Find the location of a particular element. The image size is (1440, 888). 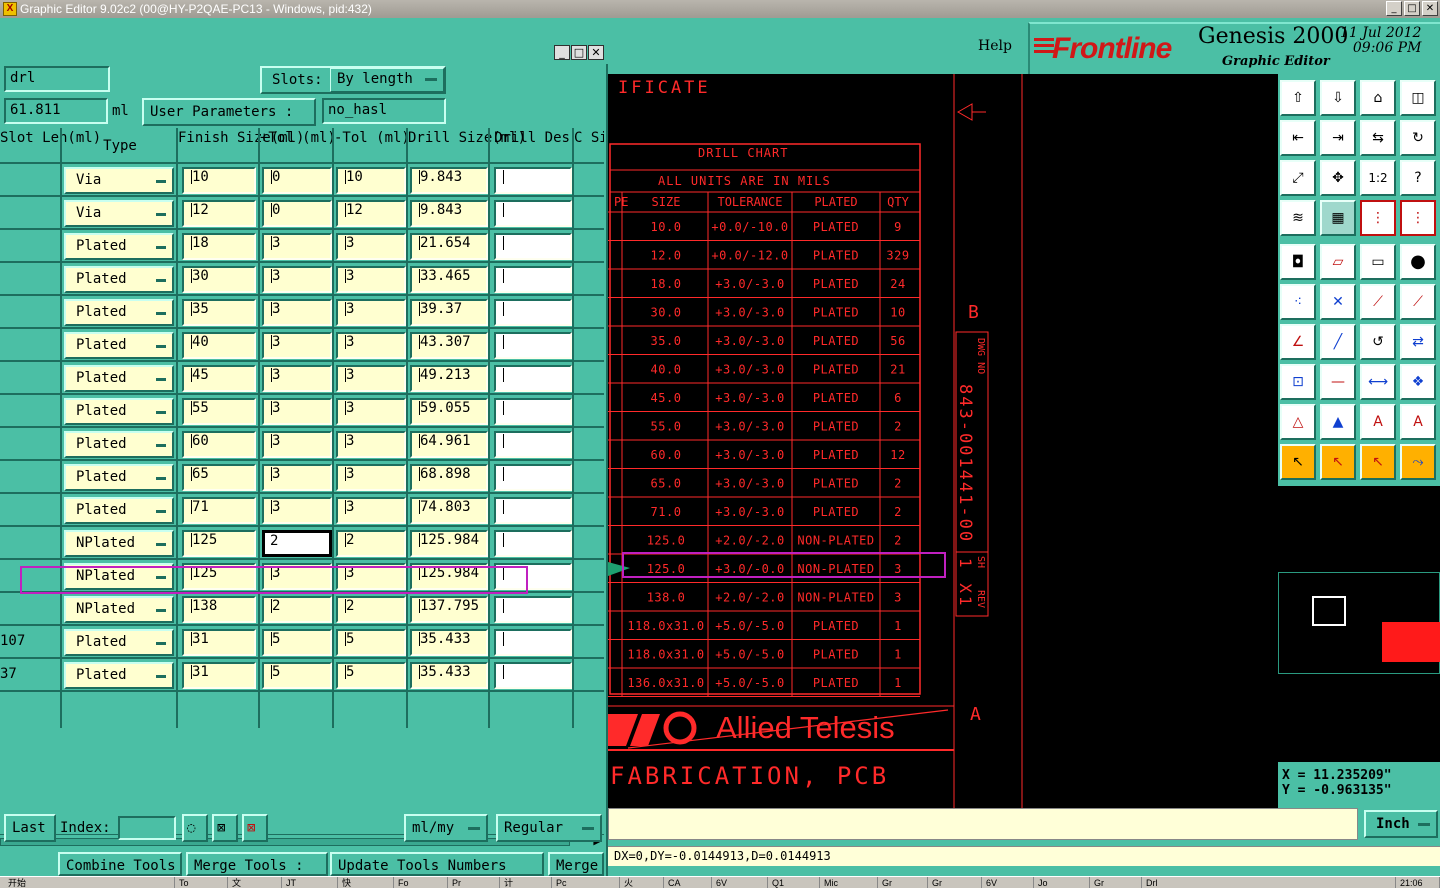

taskbar-item: 计 is located at coordinates (526, 882).